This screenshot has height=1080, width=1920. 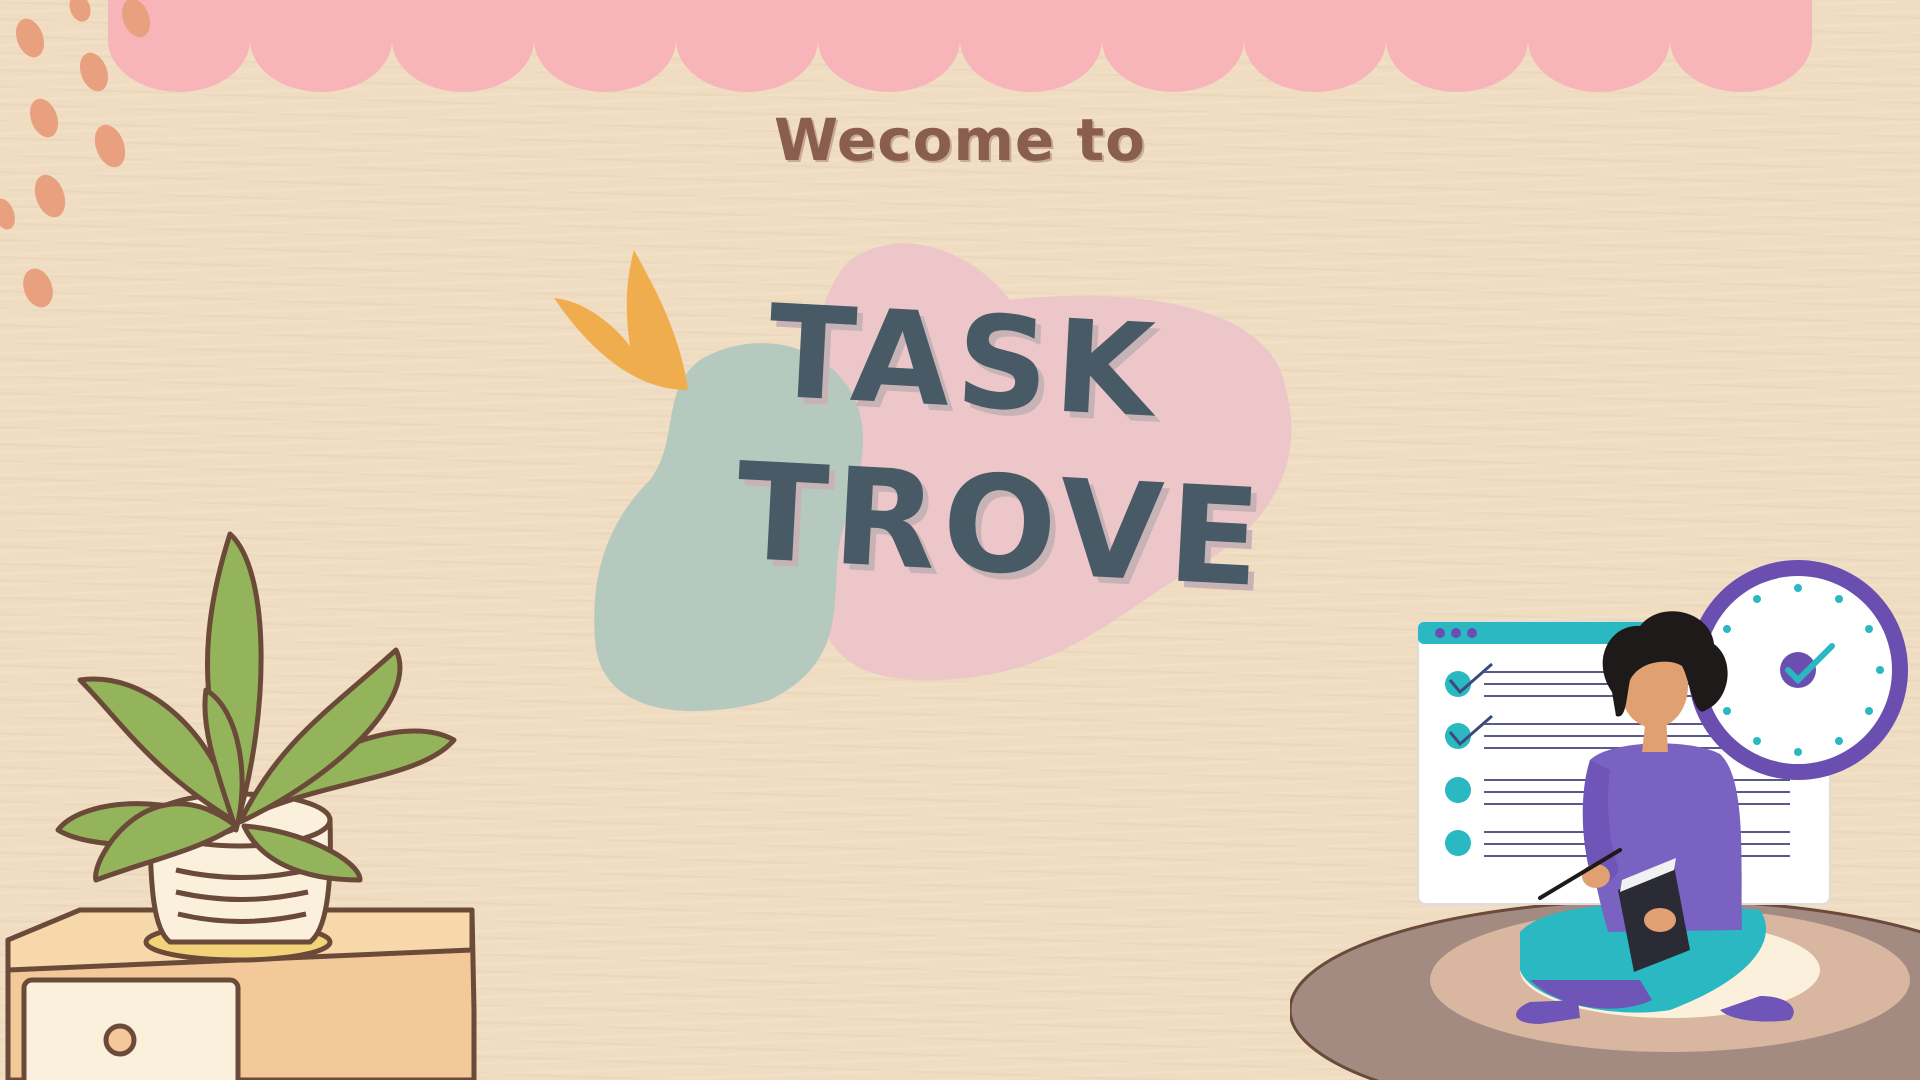 I want to click on leaf-accent-icon, so click(x=621, y=320).